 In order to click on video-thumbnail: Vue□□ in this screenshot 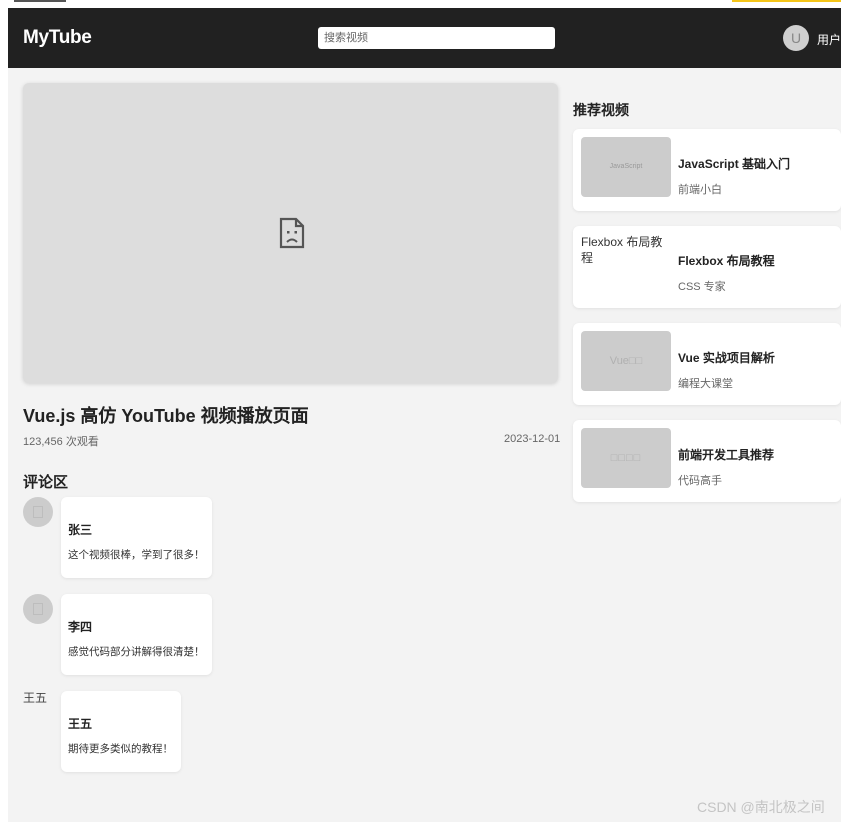, I will do `click(626, 361)`.